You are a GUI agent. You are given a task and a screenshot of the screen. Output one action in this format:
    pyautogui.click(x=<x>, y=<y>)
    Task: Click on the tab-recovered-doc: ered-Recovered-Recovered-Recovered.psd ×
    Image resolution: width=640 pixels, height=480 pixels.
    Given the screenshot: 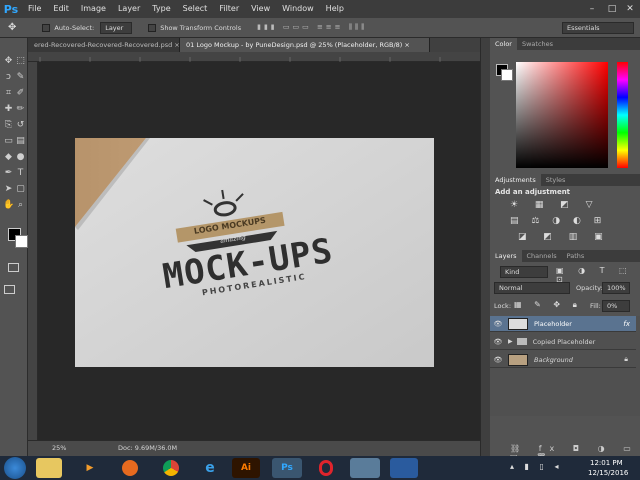 What is the action you would take?
    pyautogui.click(x=104, y=45)
    